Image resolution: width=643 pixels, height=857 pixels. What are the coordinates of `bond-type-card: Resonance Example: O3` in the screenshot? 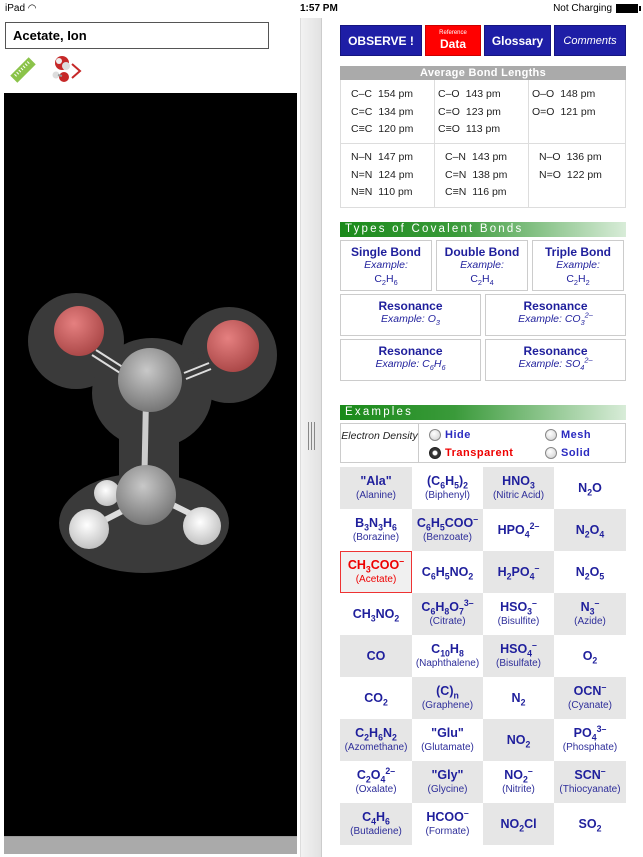 It's located at (410, 315).